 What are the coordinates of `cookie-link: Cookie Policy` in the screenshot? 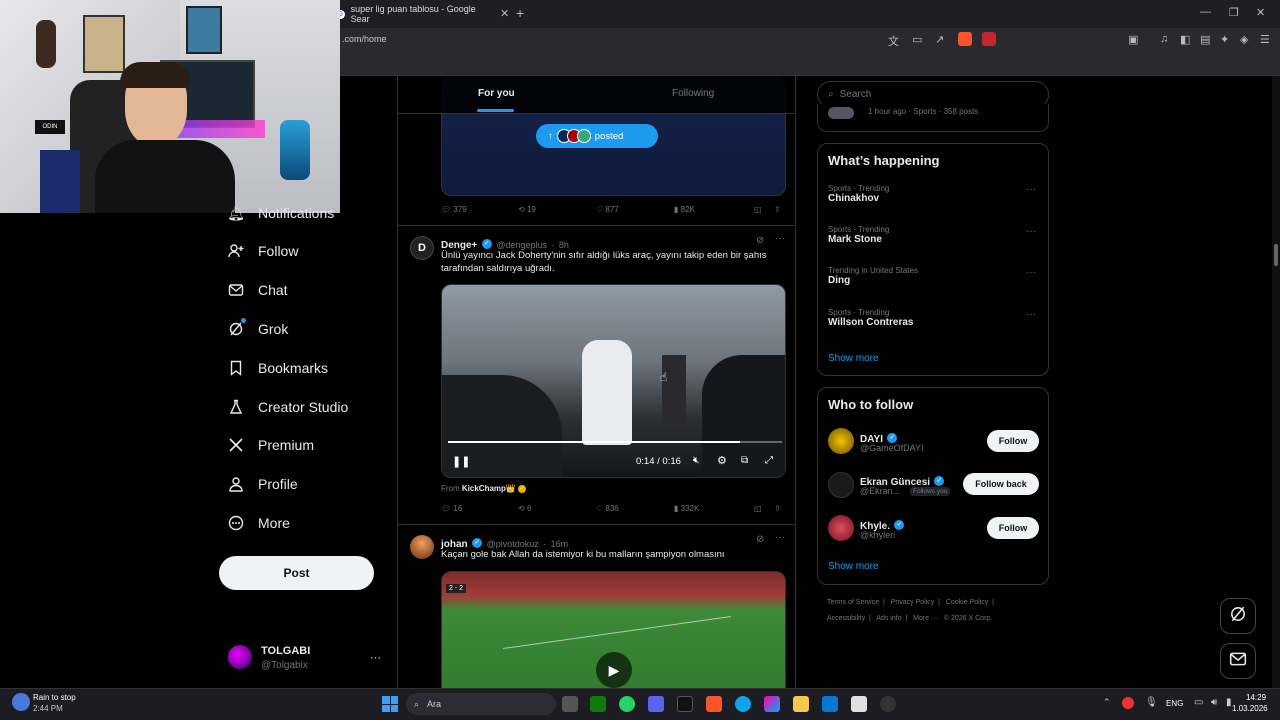 It's located at (967, 602).